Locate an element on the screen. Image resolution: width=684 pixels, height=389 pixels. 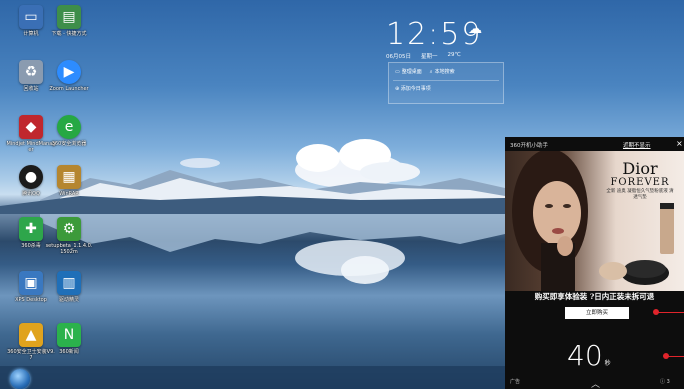
clock-widget: 12:59 ☁ 06月05日 星期一 29℃ is located at coordinates (445, 39).